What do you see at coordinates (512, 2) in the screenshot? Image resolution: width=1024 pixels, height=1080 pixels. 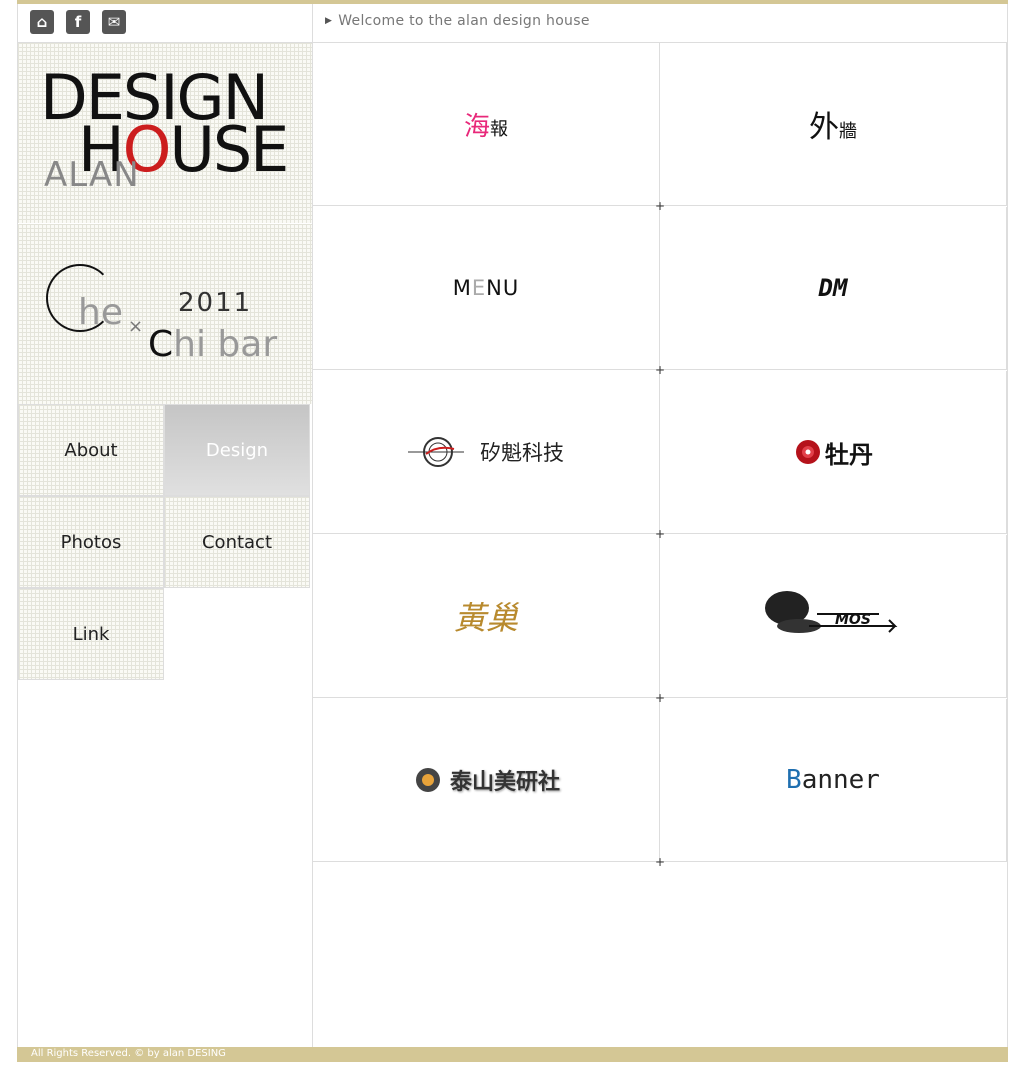 I see `top-accent-line` at bounding box center [512, 2].